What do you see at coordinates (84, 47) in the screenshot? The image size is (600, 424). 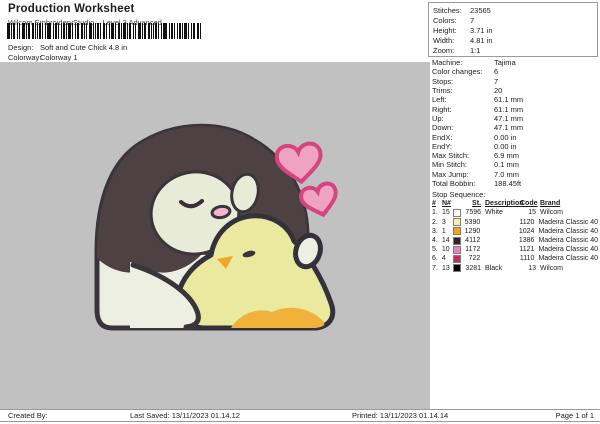 I see `design-value: Soft and Cute Chick 4.8 in` at bounding box center [84, 47].